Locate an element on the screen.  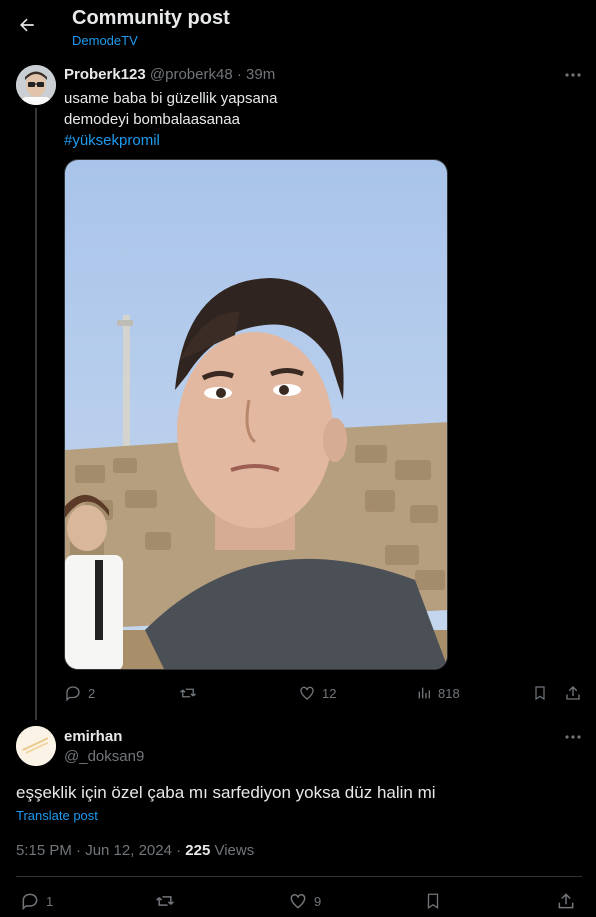
thread-connector-line is located at coordinates (36, 414).